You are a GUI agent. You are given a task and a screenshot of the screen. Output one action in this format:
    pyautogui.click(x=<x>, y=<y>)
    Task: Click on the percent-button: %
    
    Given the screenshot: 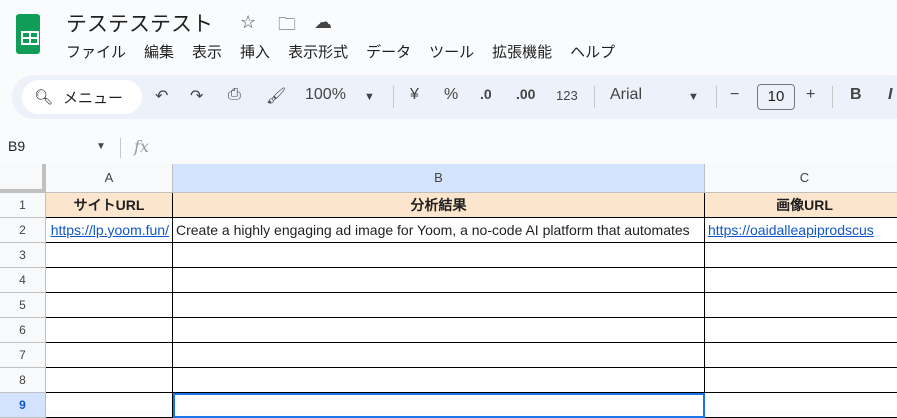 What is the action you would take?
    pyautogui.click(x=451, y=95)
    